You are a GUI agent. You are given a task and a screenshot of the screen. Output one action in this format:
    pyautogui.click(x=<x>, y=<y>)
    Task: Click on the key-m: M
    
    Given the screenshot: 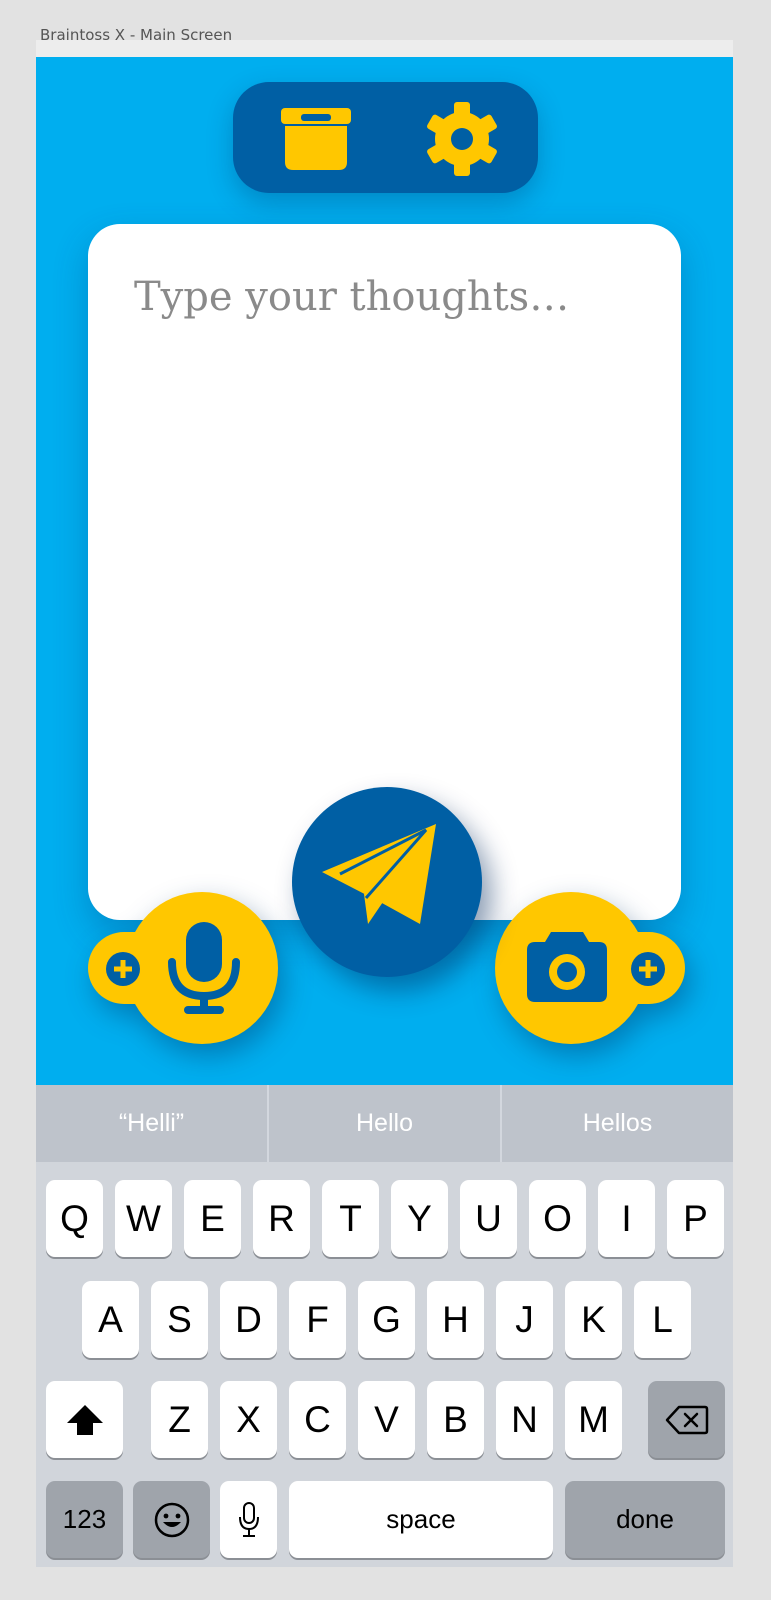 What is the action you would take?
    pyautogui.click(x=593, y=1419)
    